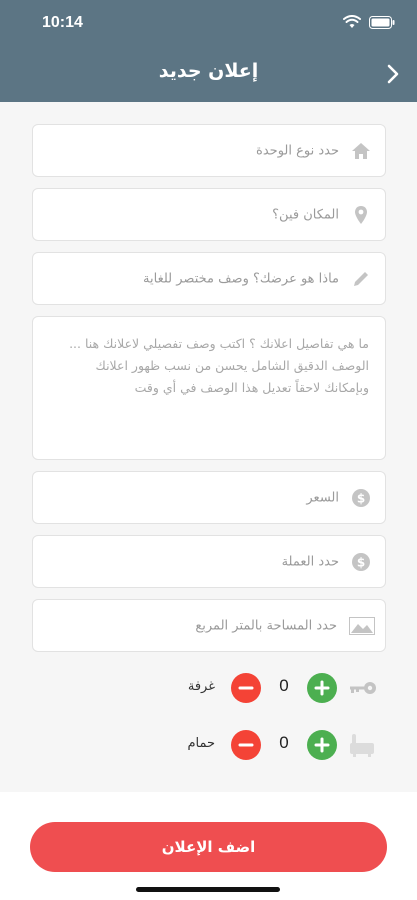 This screenshot has height=900, width=417. I want to click on chevron-right-icon, so click(393, 74).